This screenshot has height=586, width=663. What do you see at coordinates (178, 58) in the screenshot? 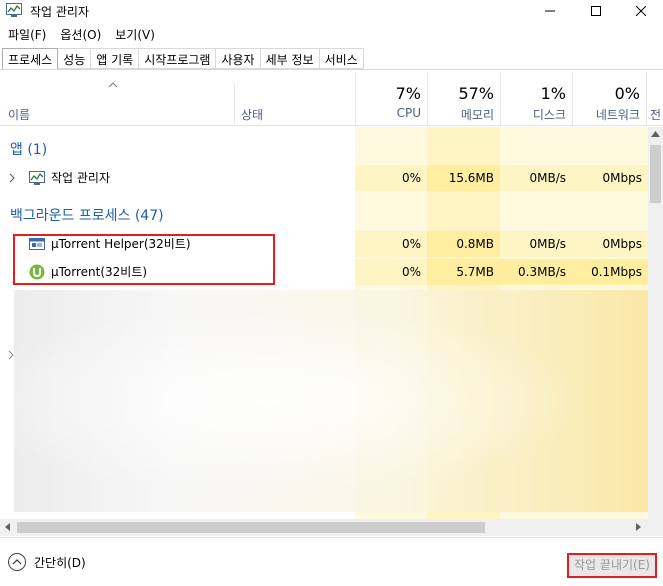
I see `tab-startup: 시작프로그램` at bounding box center [178, 58].